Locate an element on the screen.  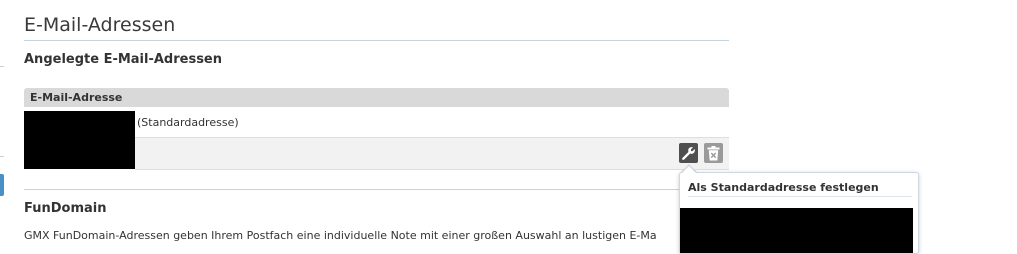
wrench-icon is located at coordinates (688, 153).